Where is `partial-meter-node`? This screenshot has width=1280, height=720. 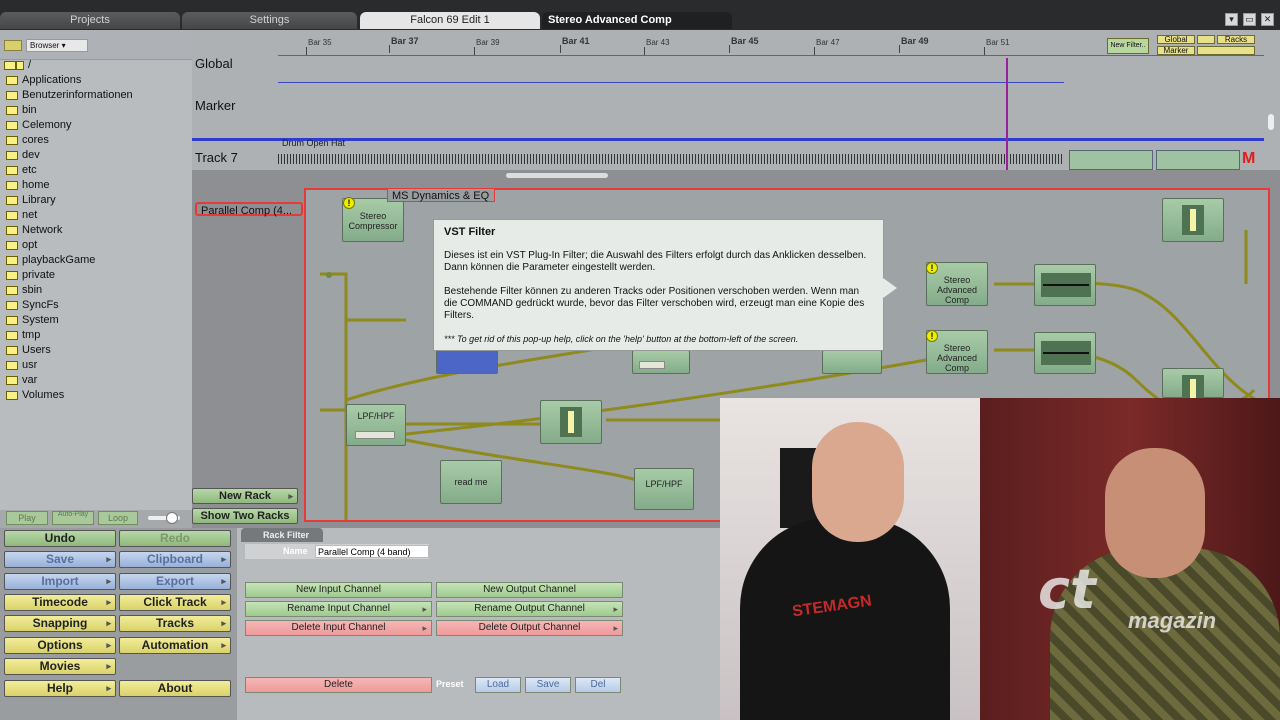
partial-meter-node is located at coordinates (852, 362).